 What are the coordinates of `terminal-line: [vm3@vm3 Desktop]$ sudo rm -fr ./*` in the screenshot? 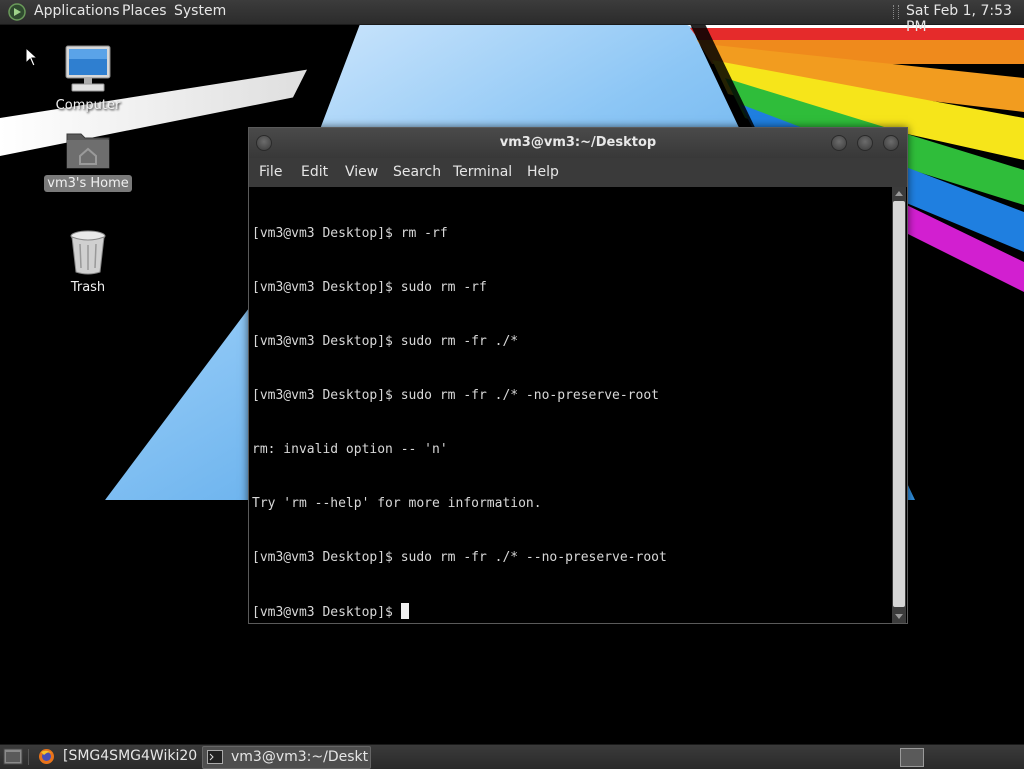 It's located at (385, 341).